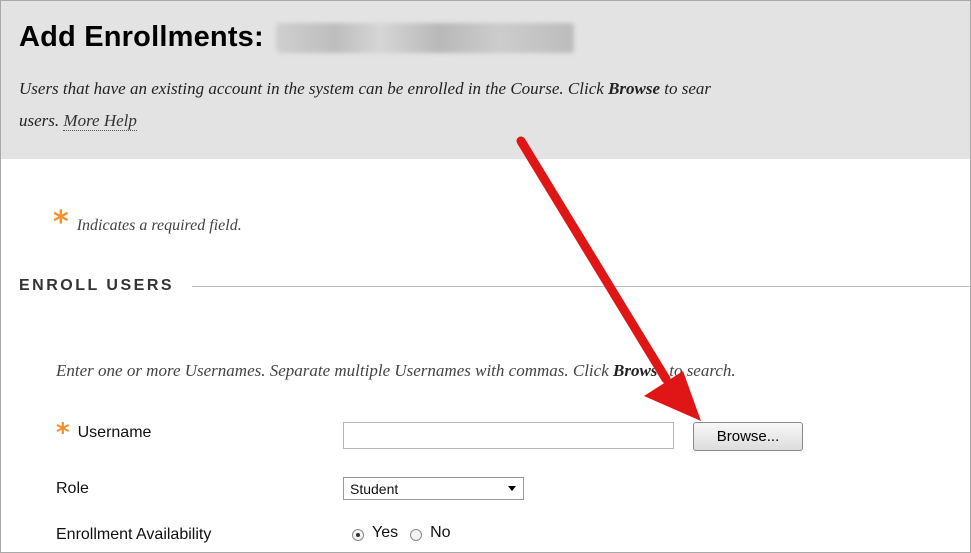  What do you see at coordinates (97, 285) in the screenshot?
I see `section-title: ENROLL USERS` at bounding box center [97, 285].